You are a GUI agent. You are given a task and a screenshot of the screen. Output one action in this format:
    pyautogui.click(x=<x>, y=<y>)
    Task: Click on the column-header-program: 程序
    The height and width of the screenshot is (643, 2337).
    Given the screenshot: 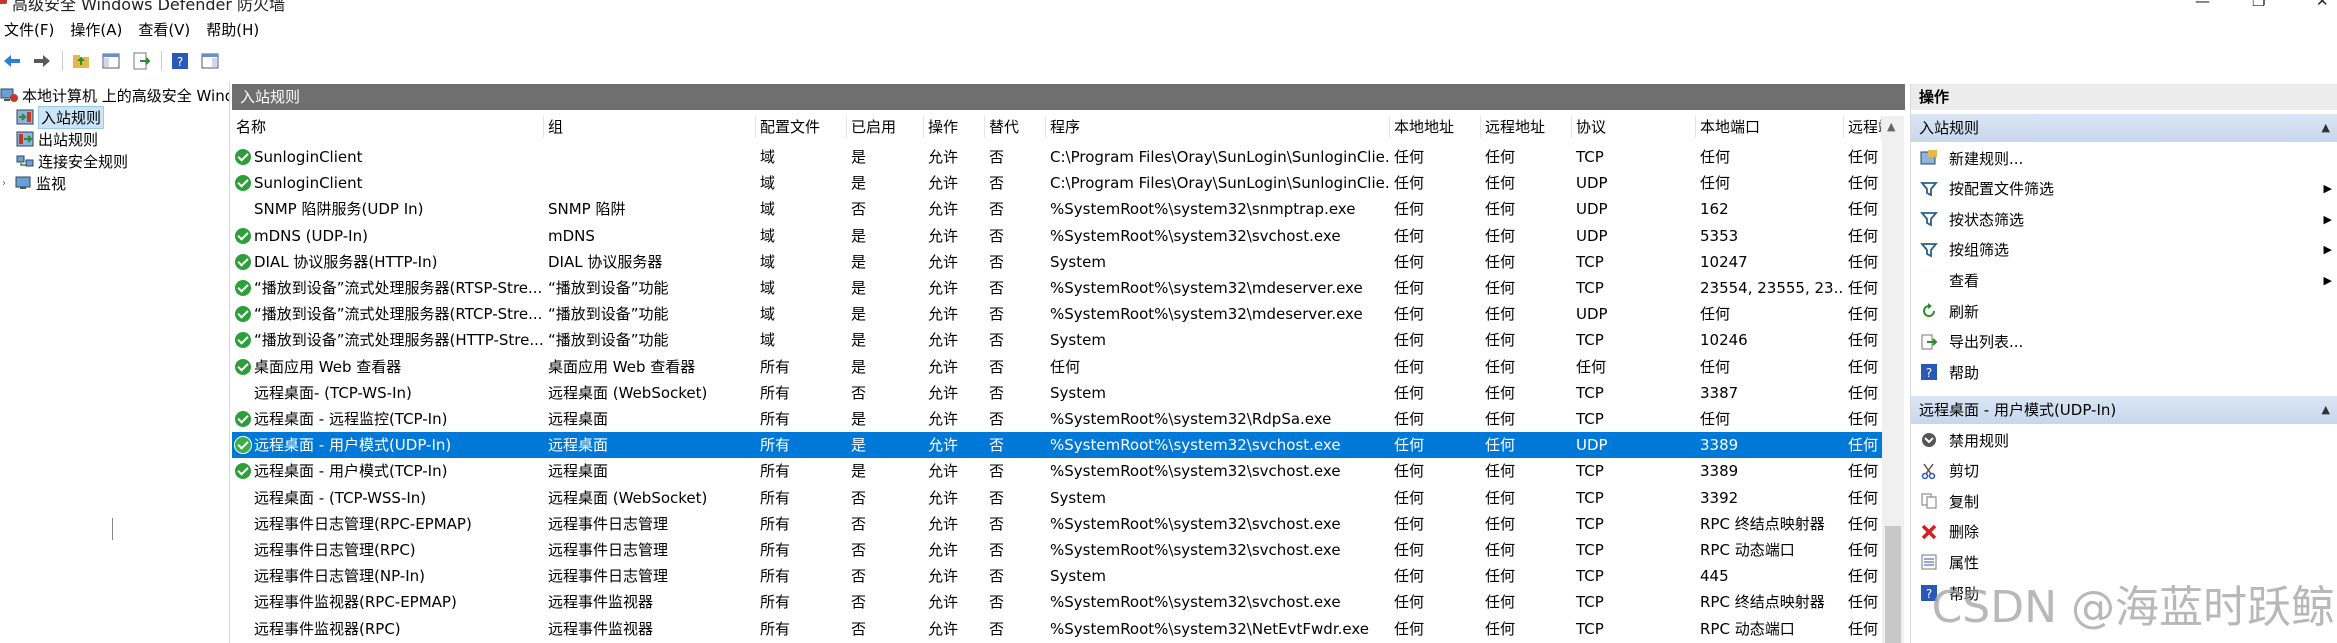 What is the action you would take?
    pyautogui.click(x=1218, y=127)
    